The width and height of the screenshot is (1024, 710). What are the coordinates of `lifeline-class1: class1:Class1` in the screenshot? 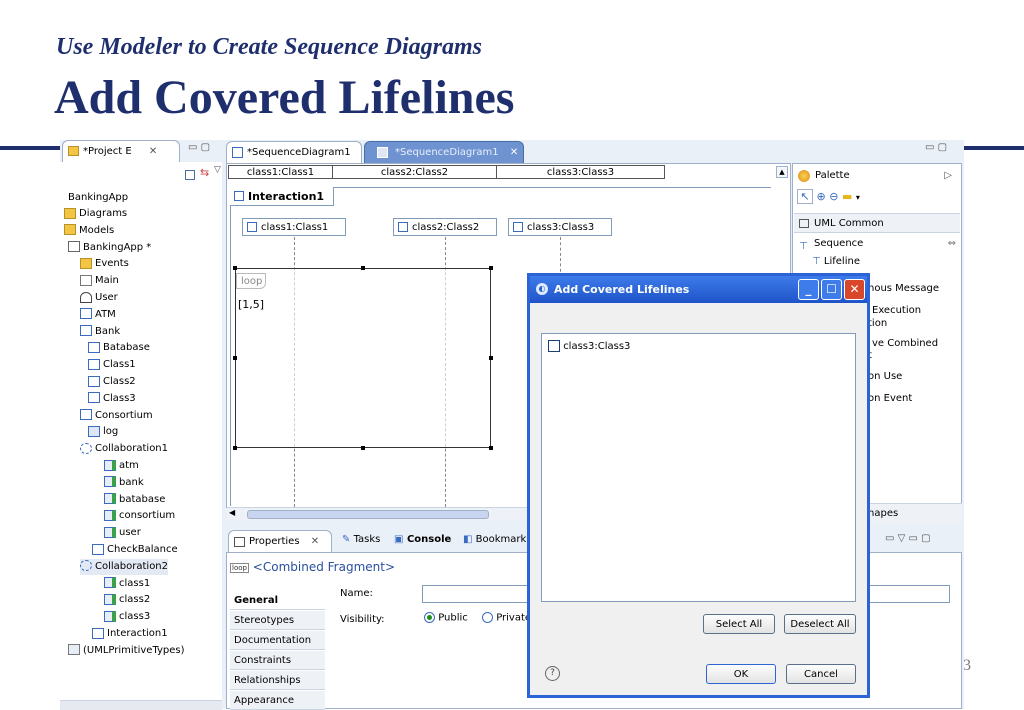 It's located at (294, 227).